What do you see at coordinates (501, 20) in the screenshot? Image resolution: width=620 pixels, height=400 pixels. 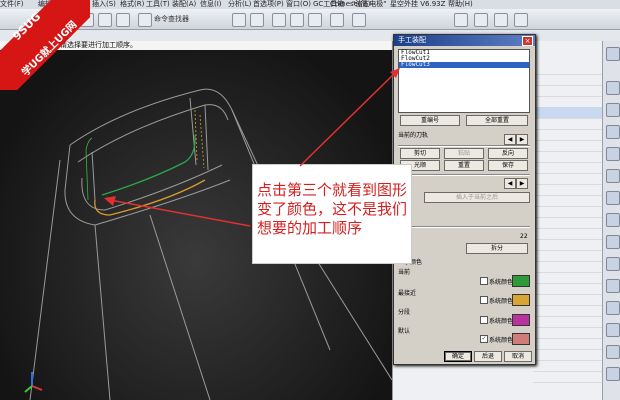 I see `window-icon` at bounding box center [501, 20].